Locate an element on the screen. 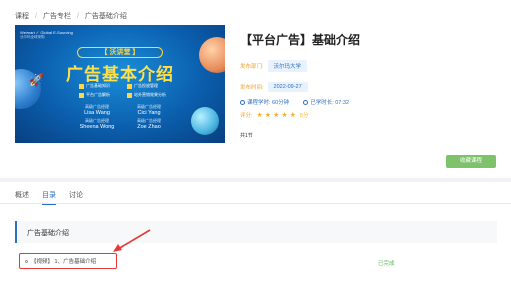 The height and width of the screenshot is (281, 511). date-label: 发布时间: is located at coordinates (252, 88).